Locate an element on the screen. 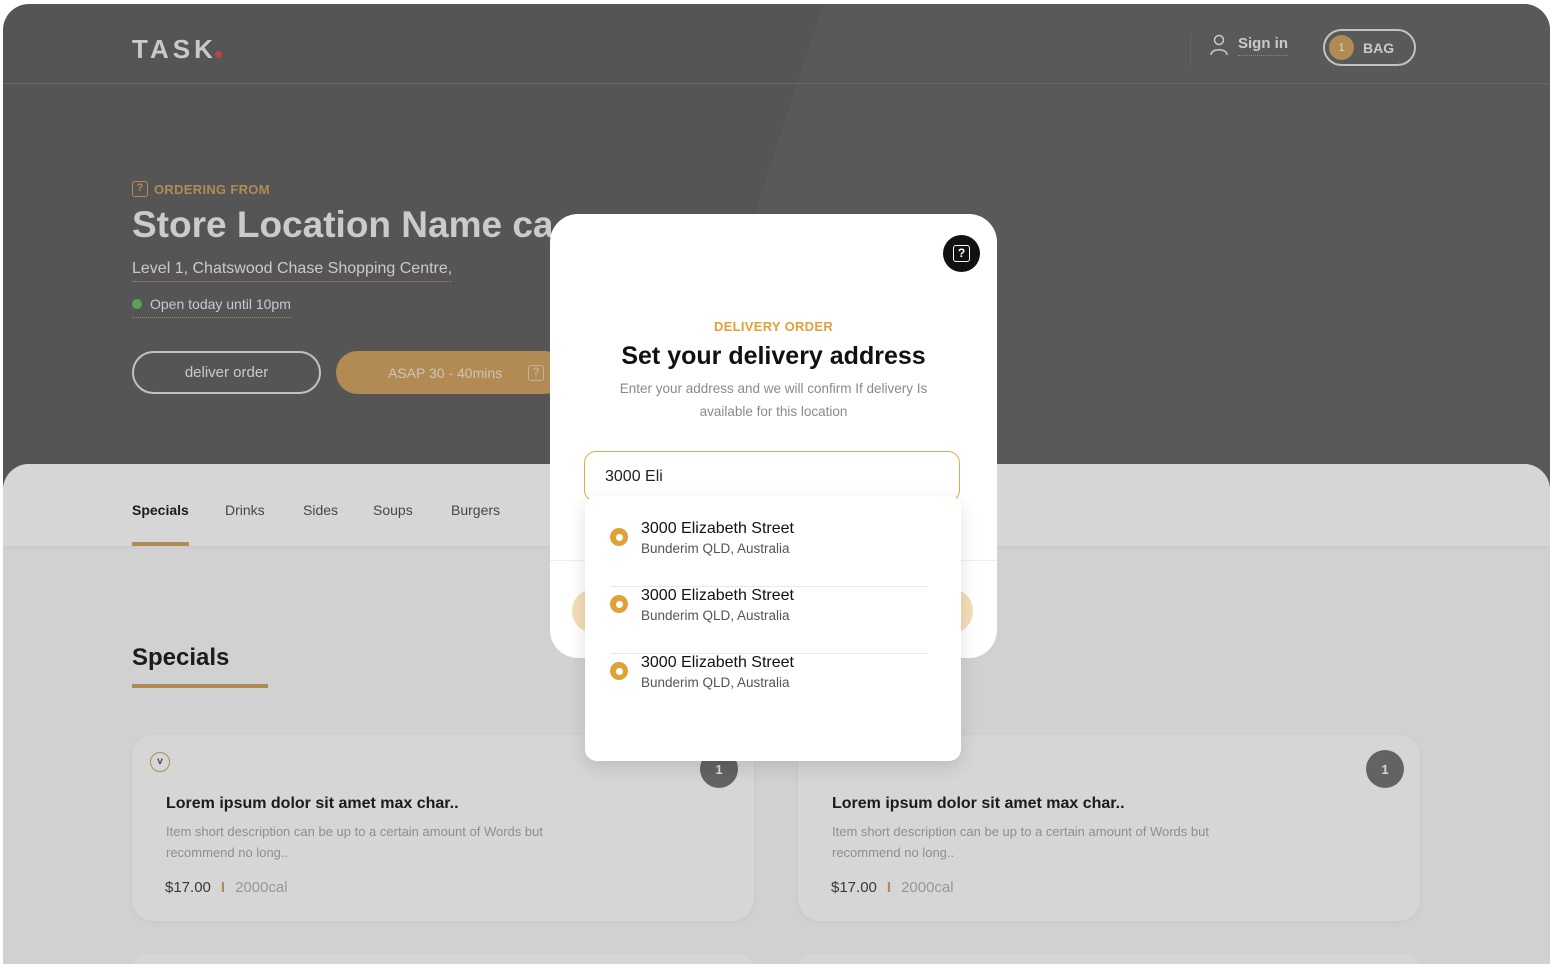  help-icon: ? is located at coordinates (961, 253).